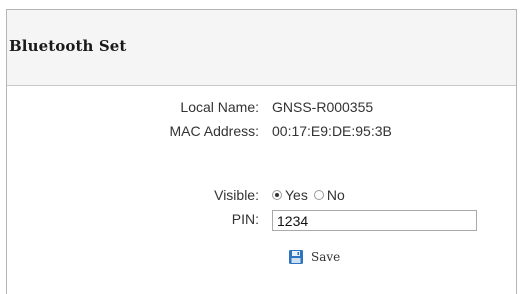 The height and width of the screenshot is (294, 525). What do you see at coordinates (336, 195) in the screenshot?
I see `visible-no-label: No` at bounding box center [336, 195].